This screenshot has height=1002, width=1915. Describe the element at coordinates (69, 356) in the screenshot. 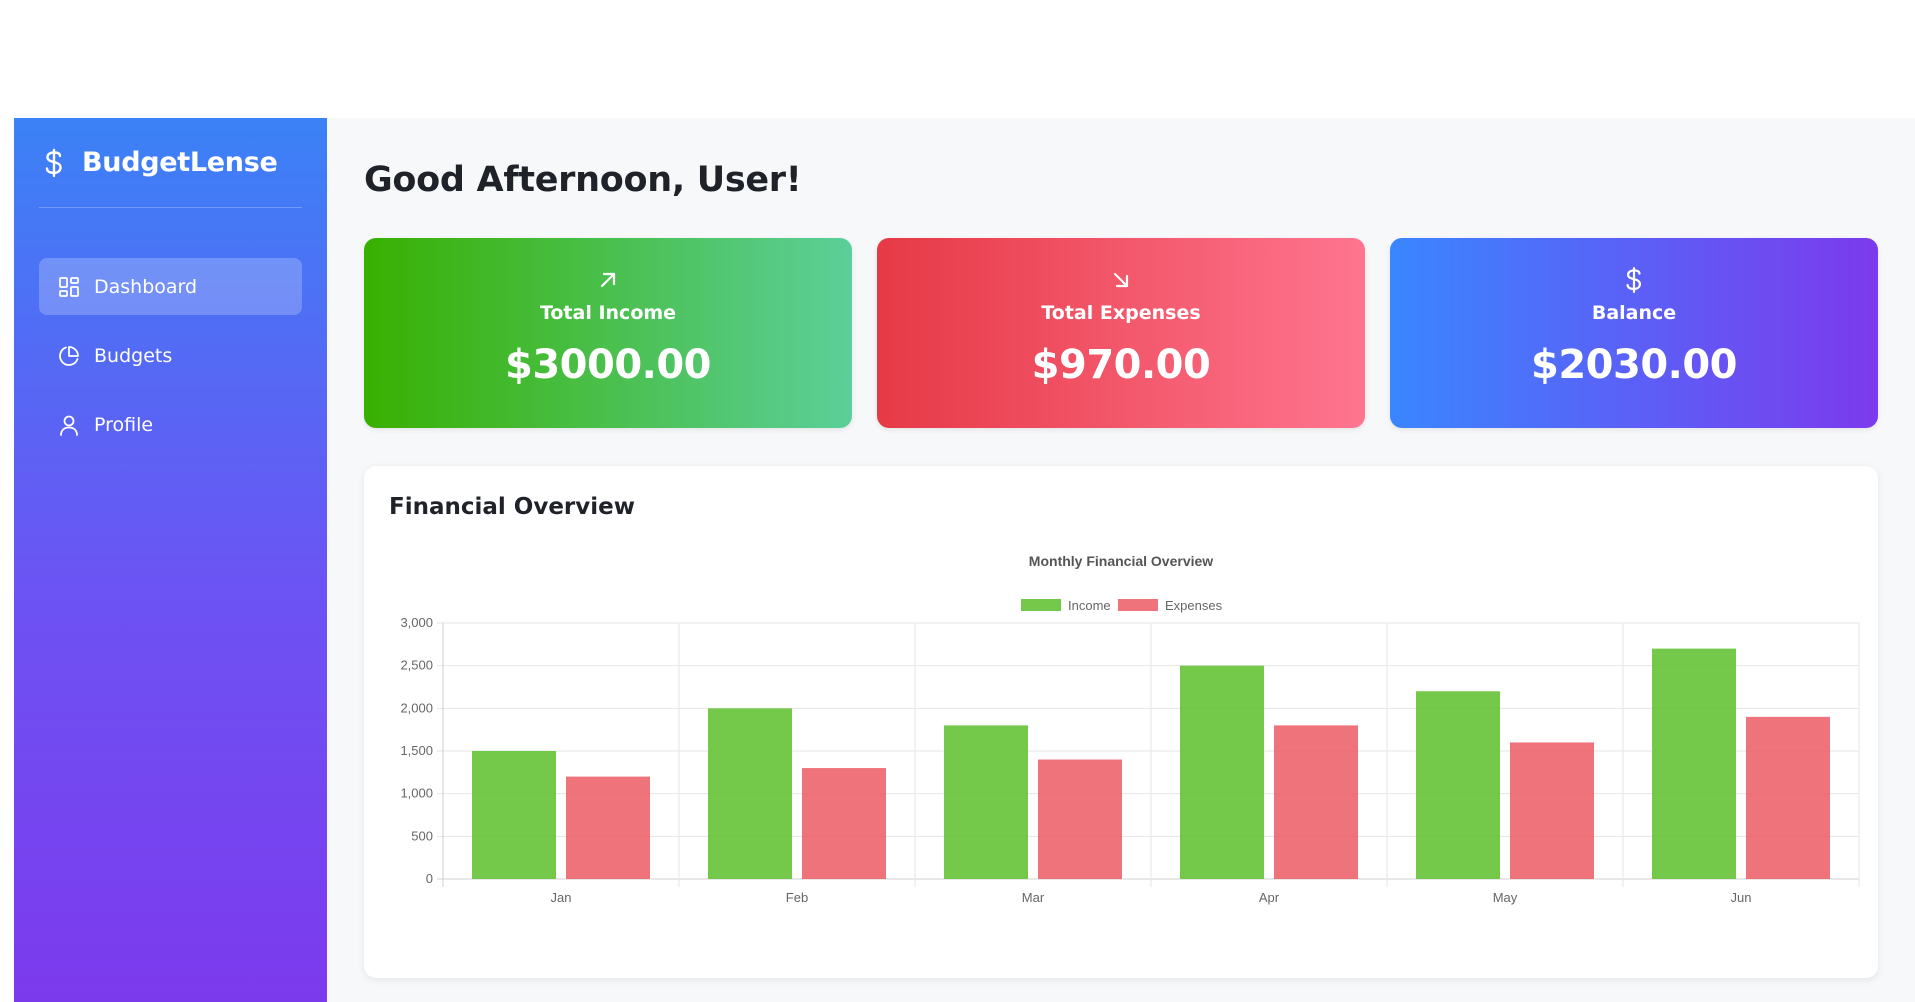

I see `pie-chart-icon` at that location.